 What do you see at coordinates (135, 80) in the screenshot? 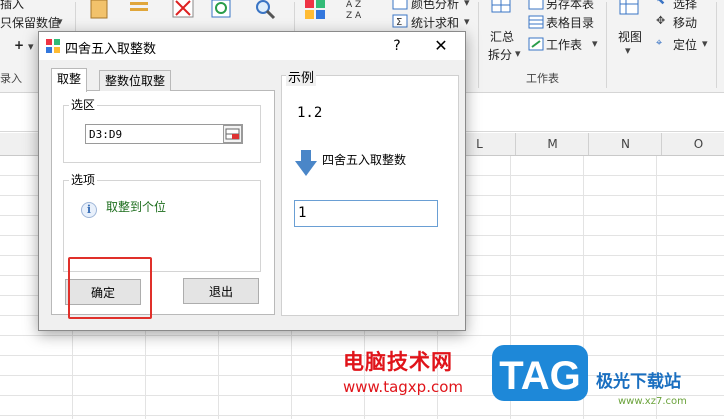
I see `tab-integer-digit-round: 整数位取整` at bounding box center [135, 80].